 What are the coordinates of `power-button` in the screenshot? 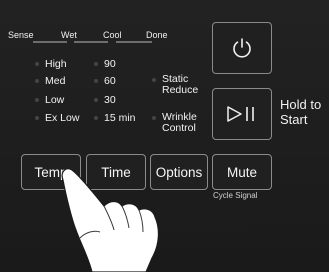 It's located at (242, 48).